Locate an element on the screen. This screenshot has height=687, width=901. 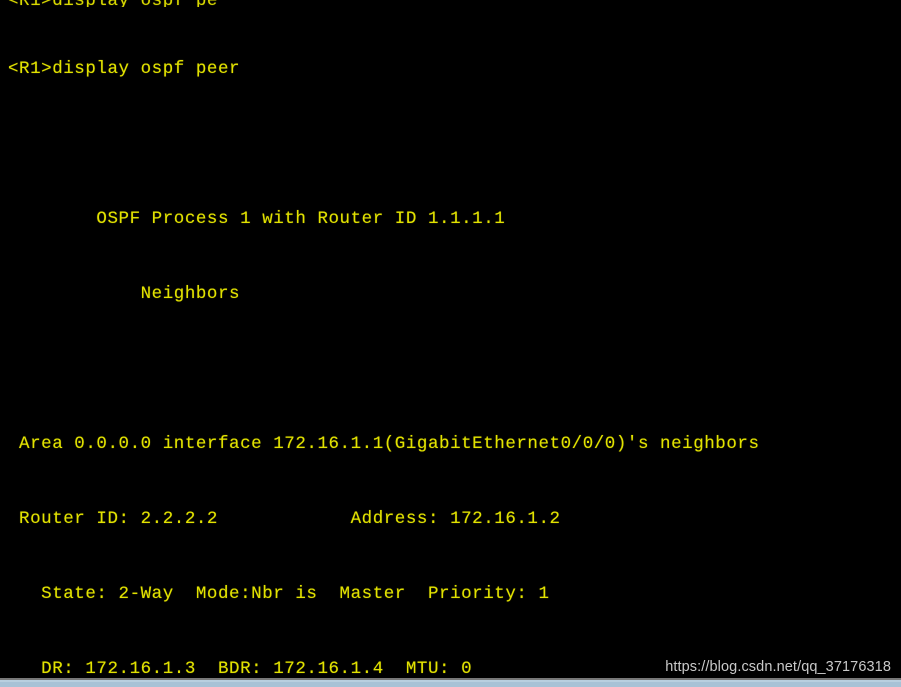
clipped-scrollback-line-text: <R1>display ospf pe is located at coordinates (113, 3).